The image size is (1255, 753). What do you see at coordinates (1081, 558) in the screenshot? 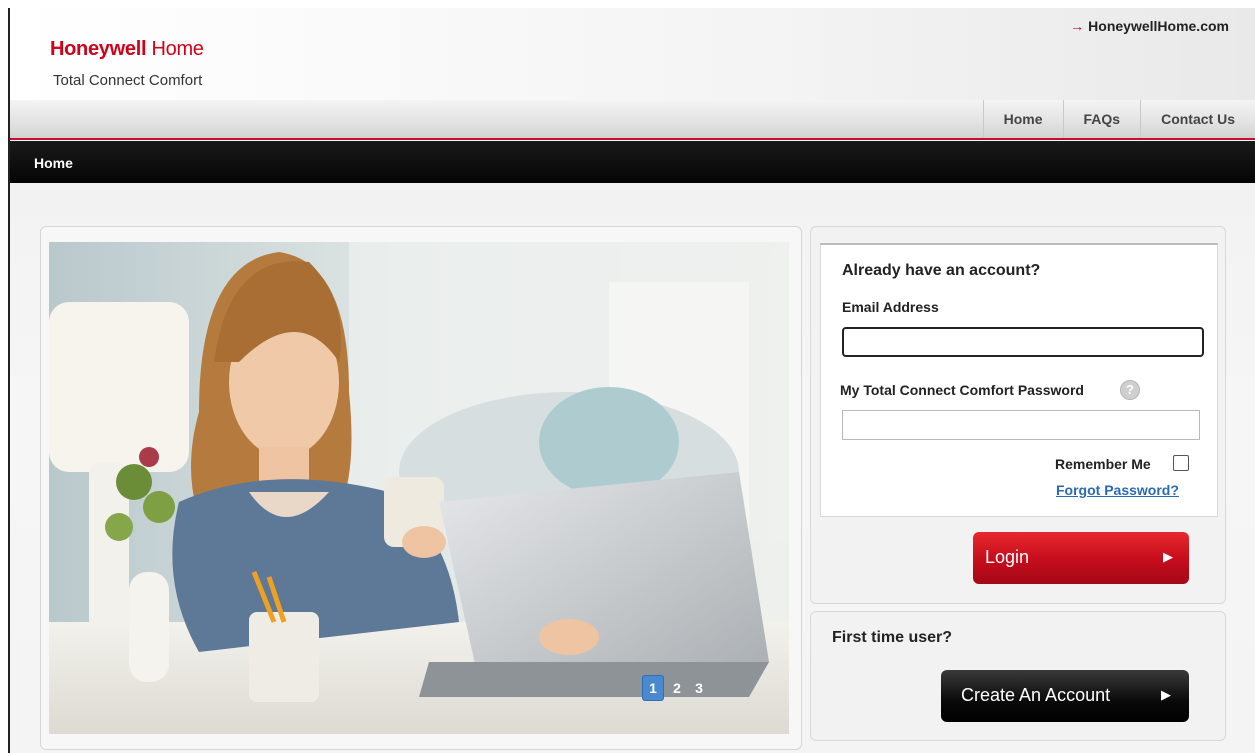
I see `login-button: Login ▶` at bounding box center [1081, 558].